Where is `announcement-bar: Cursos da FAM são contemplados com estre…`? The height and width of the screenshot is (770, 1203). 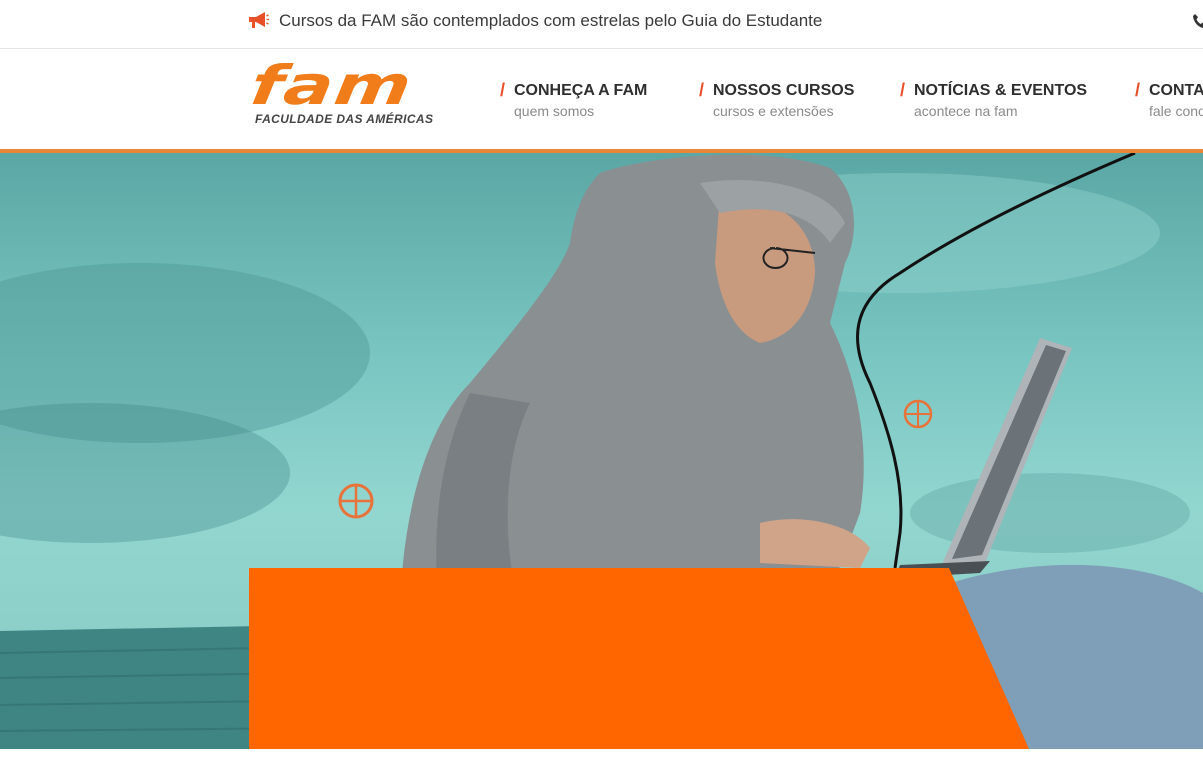 announcement-bar: Cursos da FAM são contemplados com estre… is located at coordinates (601, 24).